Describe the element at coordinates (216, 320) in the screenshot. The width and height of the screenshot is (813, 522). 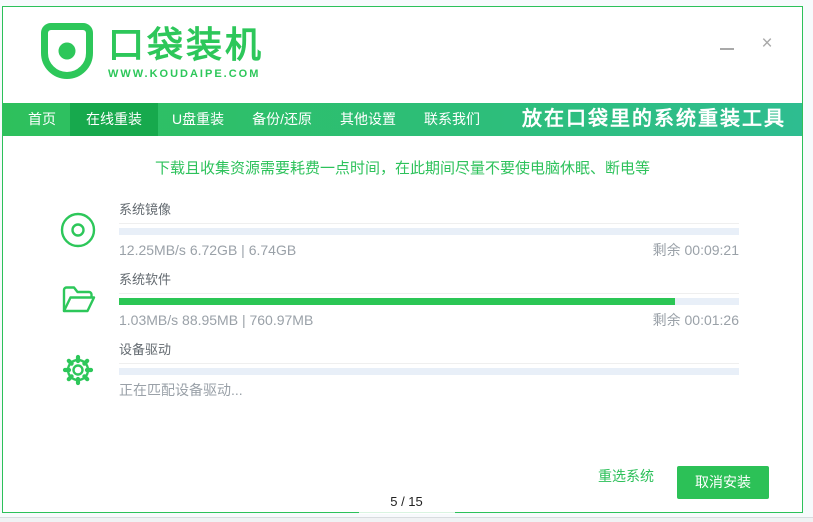
I see `task-status: 1.03MB/s 88.95MB | 760.97MB` at that location.